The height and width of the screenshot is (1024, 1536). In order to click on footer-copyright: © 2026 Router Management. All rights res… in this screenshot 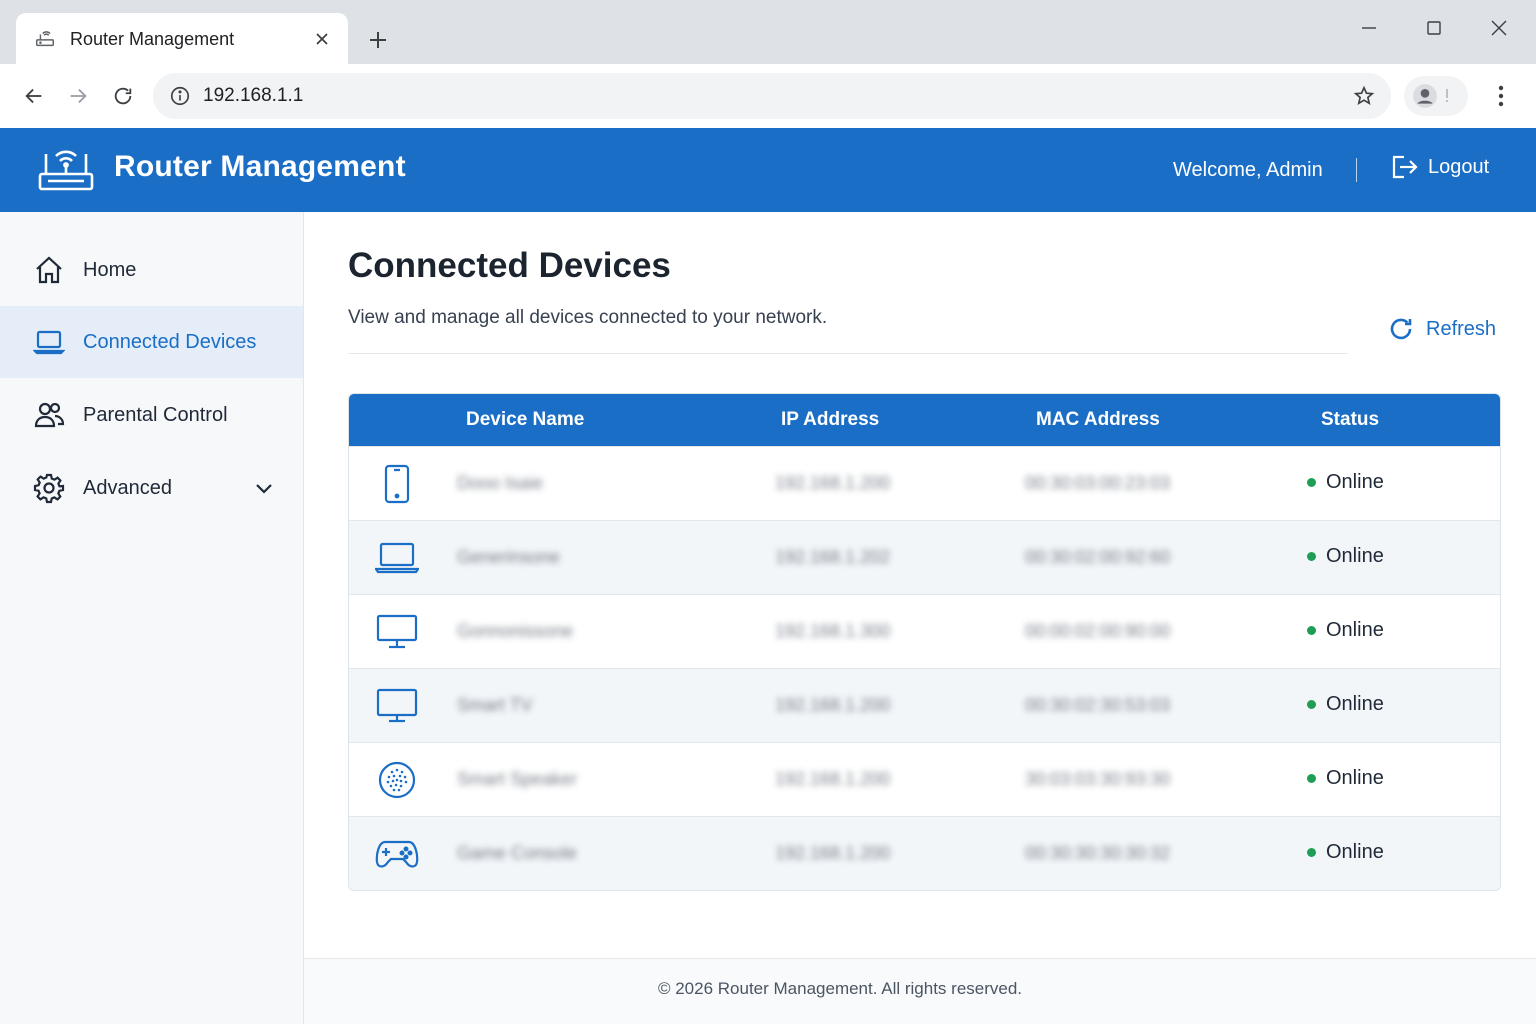, I will do `click(840, 988)`.